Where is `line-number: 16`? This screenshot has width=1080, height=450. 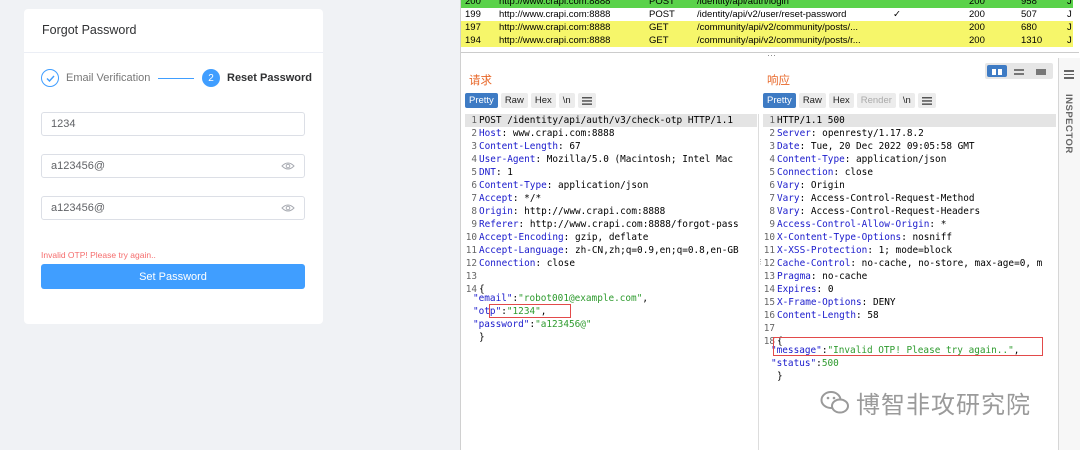
line-number: 16 is located at coordinates (769, 315).